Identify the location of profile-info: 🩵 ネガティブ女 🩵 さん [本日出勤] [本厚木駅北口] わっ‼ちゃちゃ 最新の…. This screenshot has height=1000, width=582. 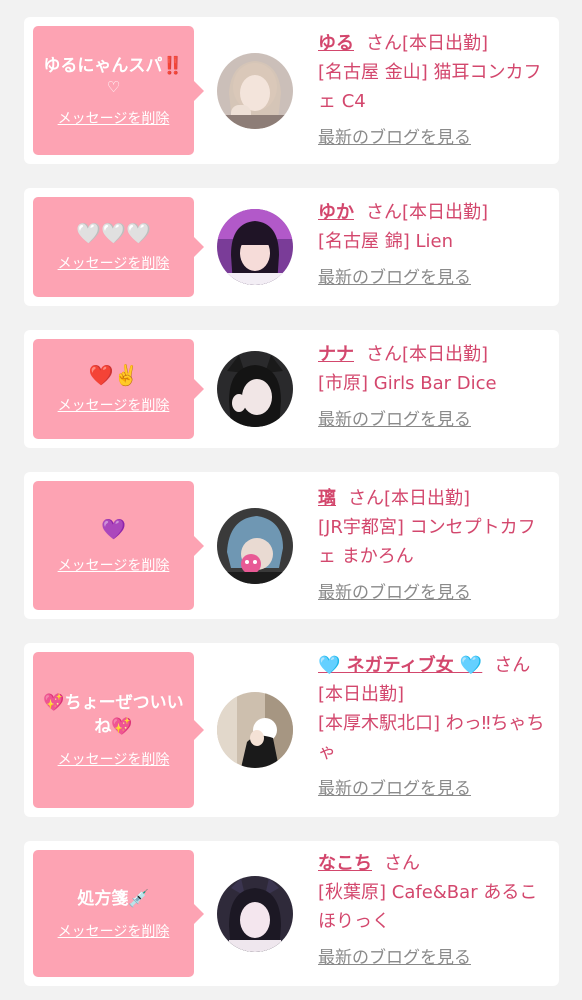
(432, 727).